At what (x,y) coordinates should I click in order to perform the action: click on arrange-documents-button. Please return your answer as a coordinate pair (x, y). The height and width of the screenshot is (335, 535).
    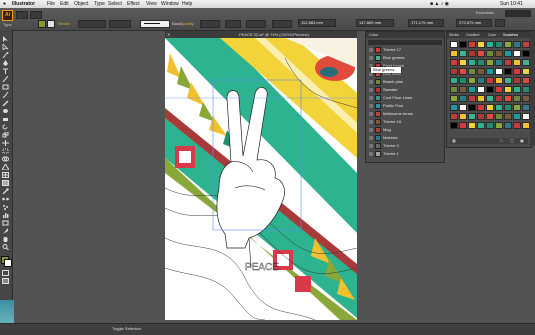
    Looking at the image, I should click on (22, 15).